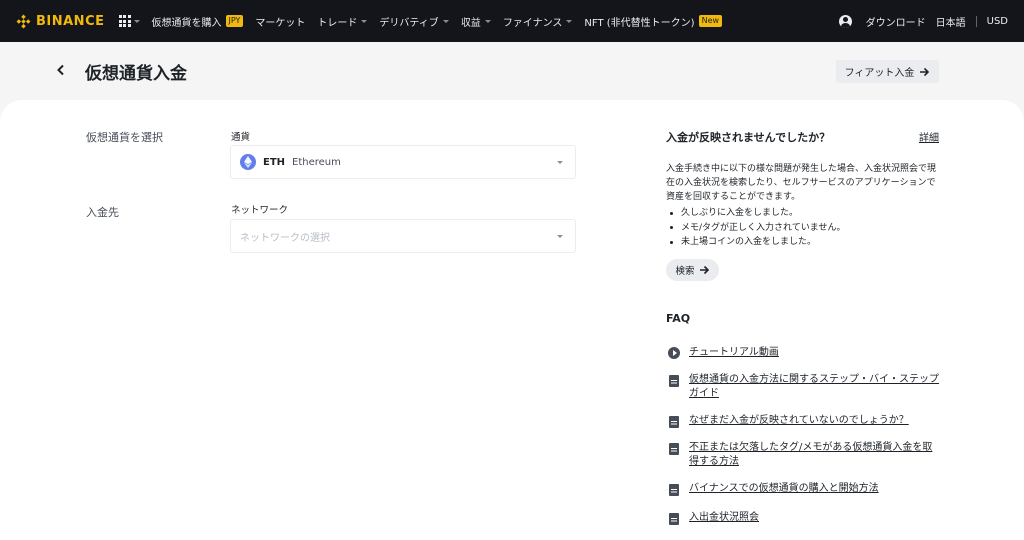 This screenshot has width=1024, height=540. I want to click on network-select: ネットワークの選択, so click(403, 236).